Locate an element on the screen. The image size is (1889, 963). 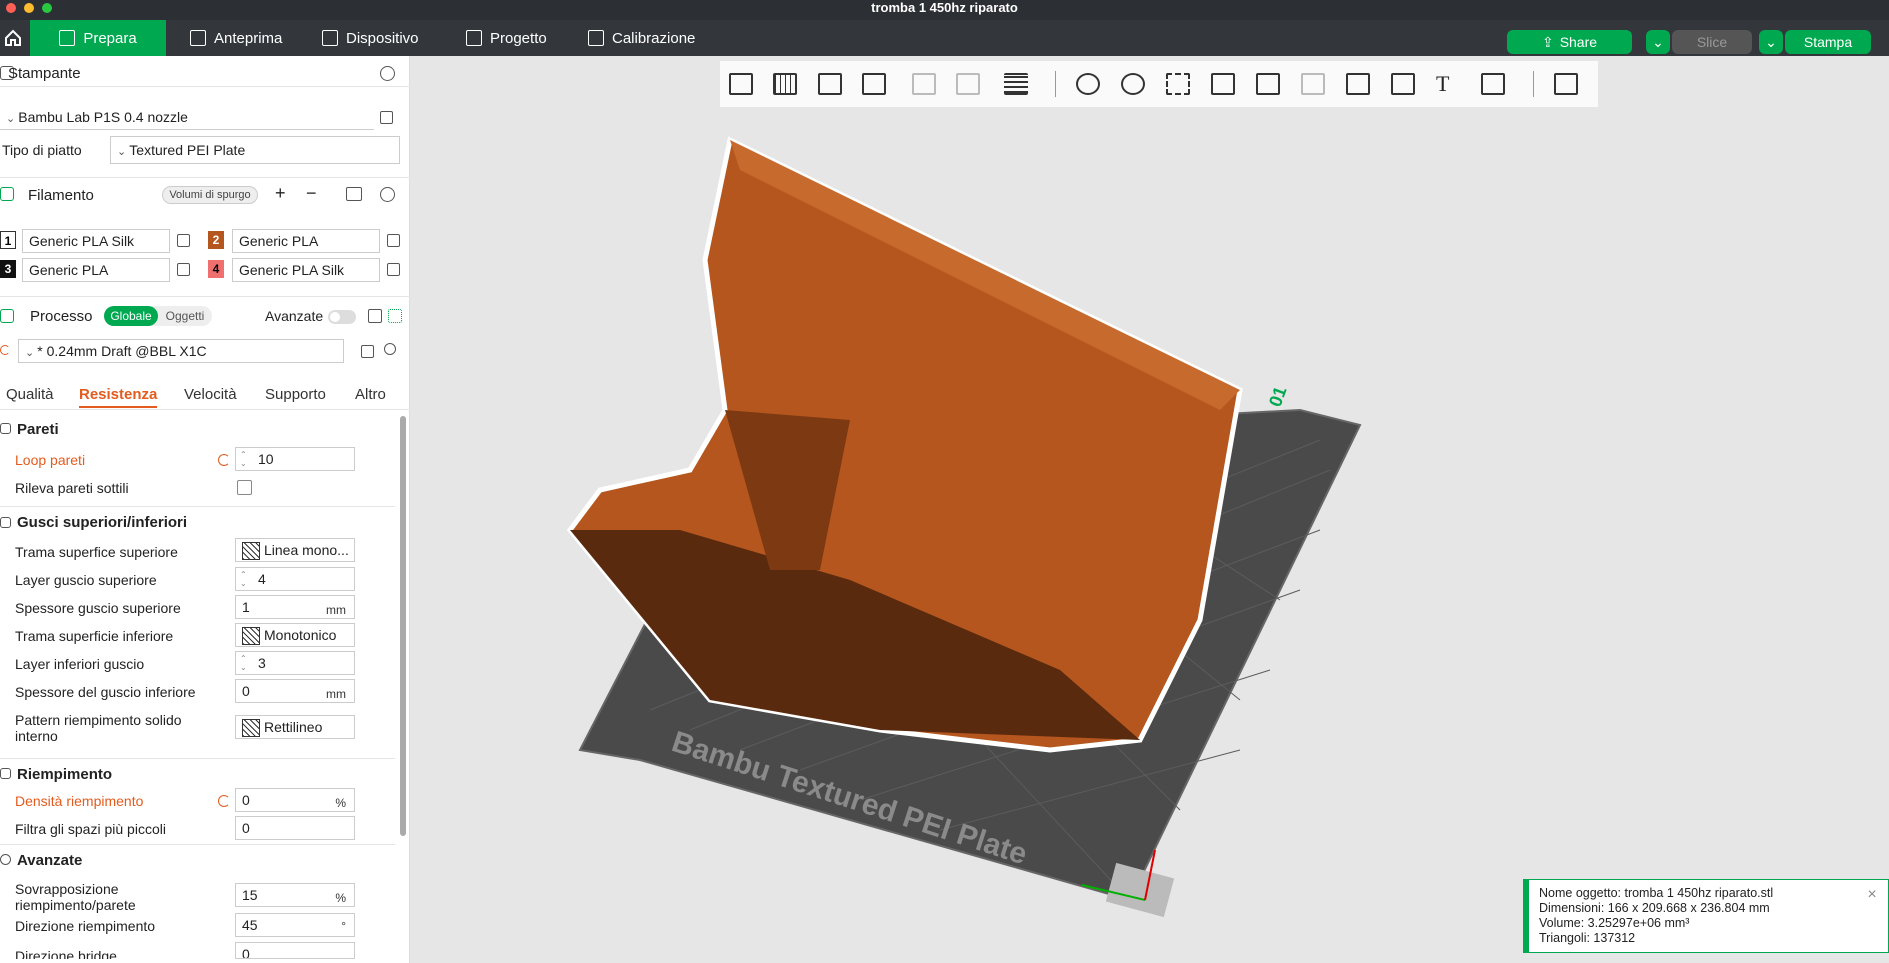
add-object-tool is located at coordinates (741, 84).